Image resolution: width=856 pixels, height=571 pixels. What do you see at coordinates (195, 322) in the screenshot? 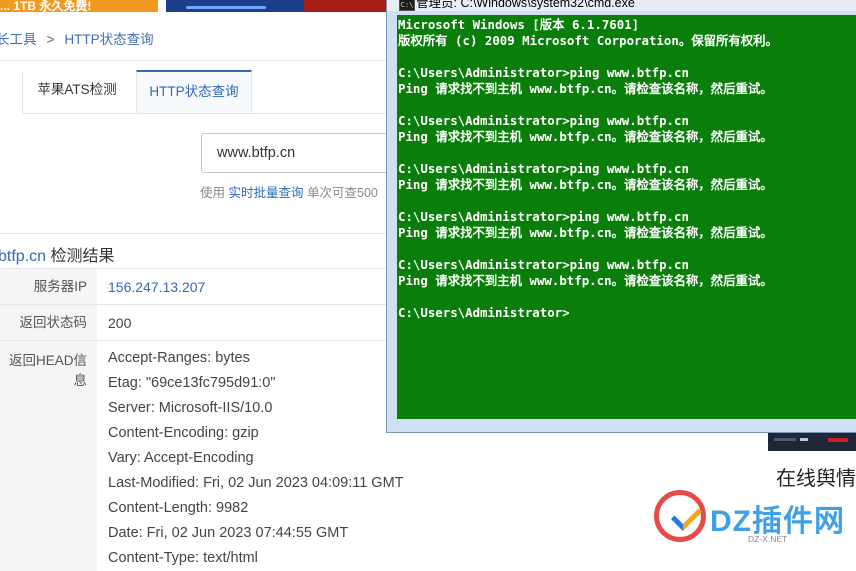
I see `table-row: 返回状态码 200` at bounding box center [195, 322].